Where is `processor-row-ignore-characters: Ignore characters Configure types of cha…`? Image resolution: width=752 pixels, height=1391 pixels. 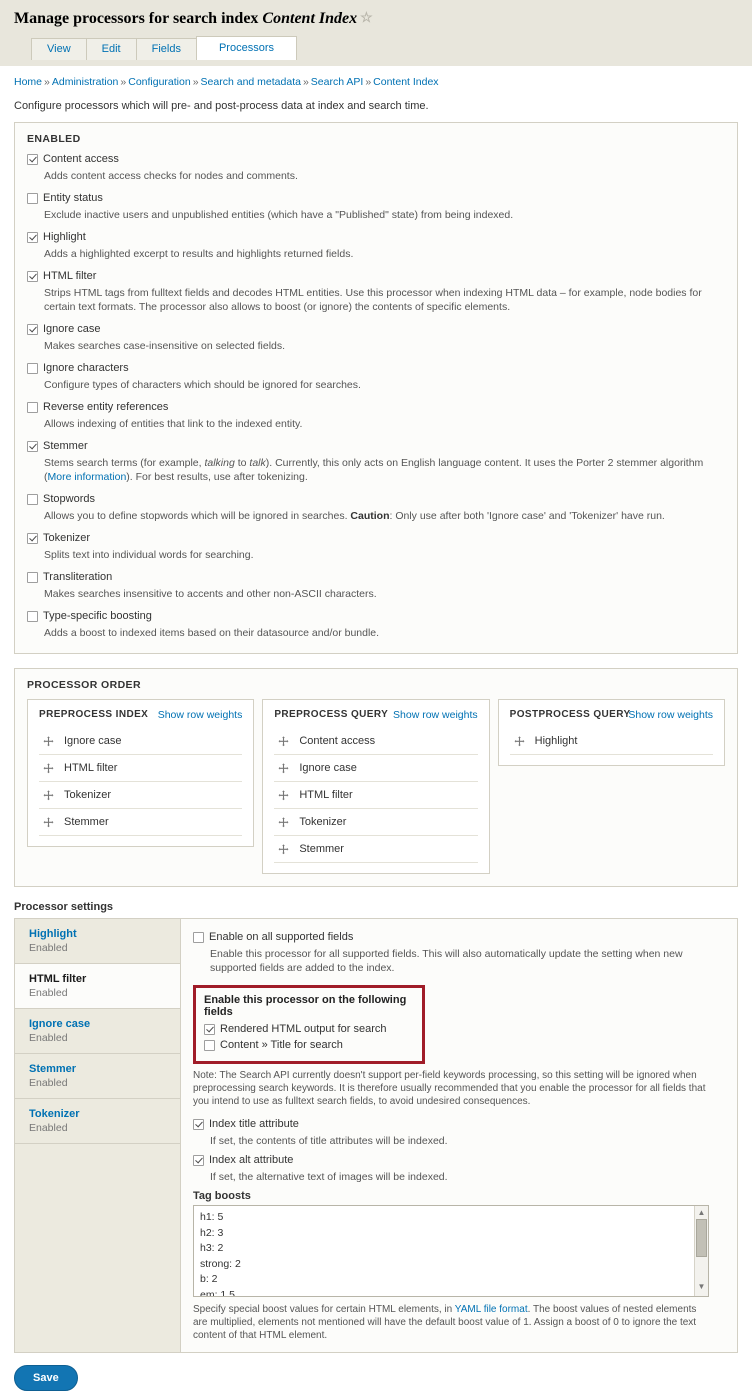 processor-row-ignore-characters: Ignore characters Configure types of cha… is located at coordinates (376, 377).